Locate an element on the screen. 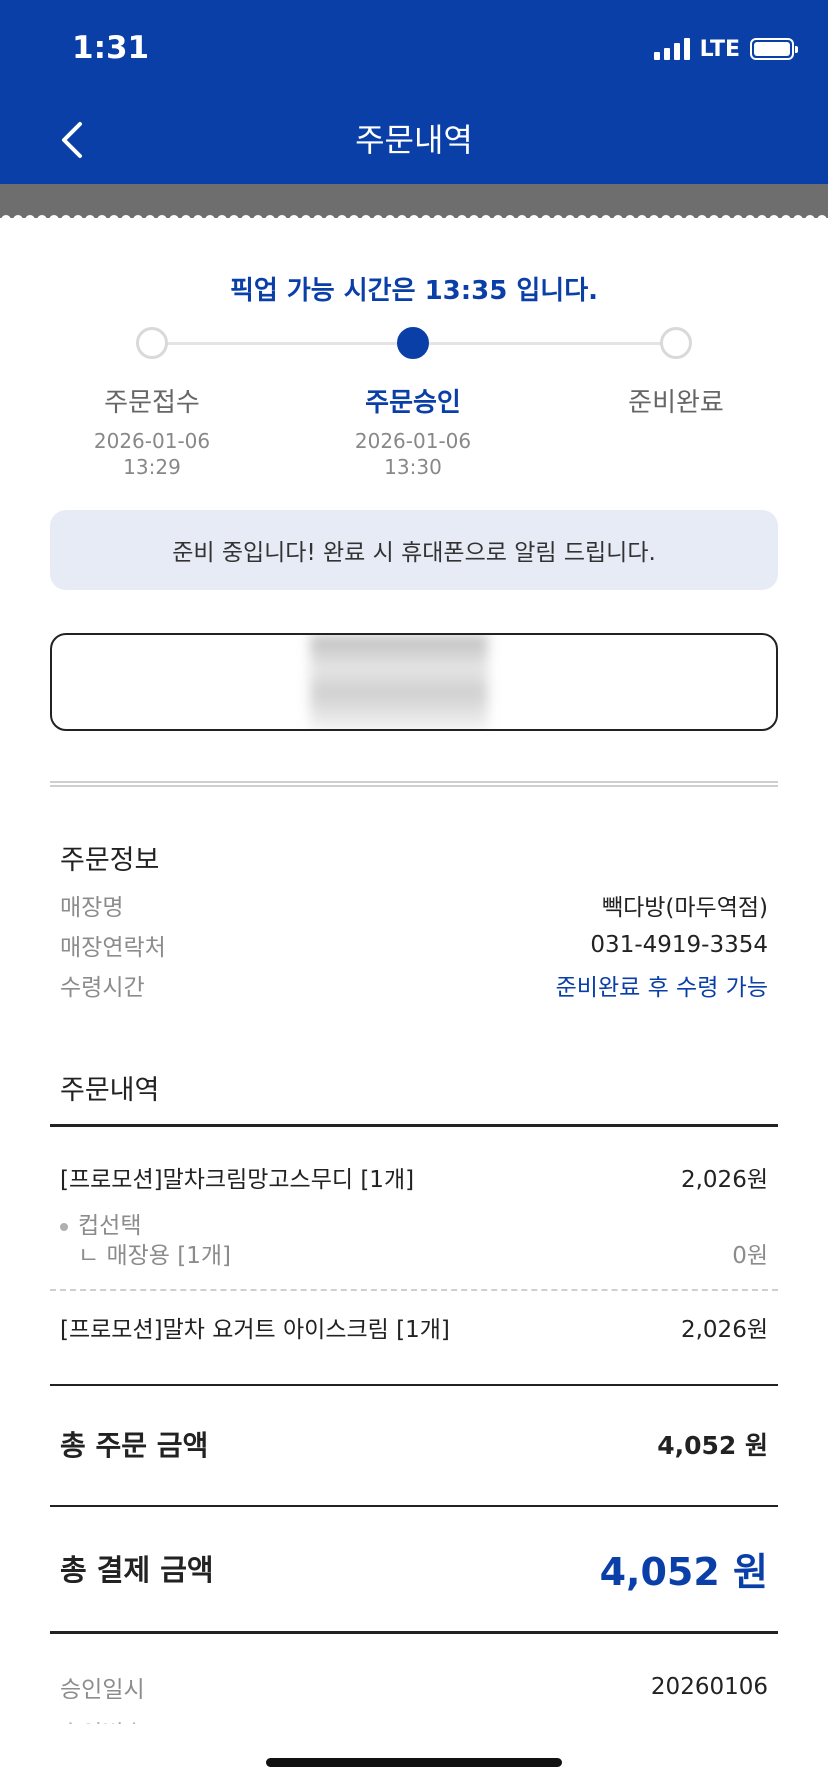 The image size is (828, 1792). ticket-edge is located at coordinates (414, 202).